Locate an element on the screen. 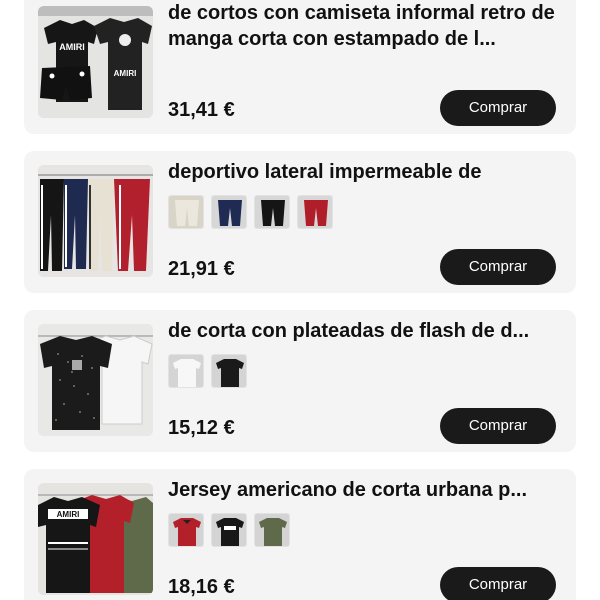 This screenshot has height=600, width=600. product-price: 21,91 € is located at coordinates (201, 269).